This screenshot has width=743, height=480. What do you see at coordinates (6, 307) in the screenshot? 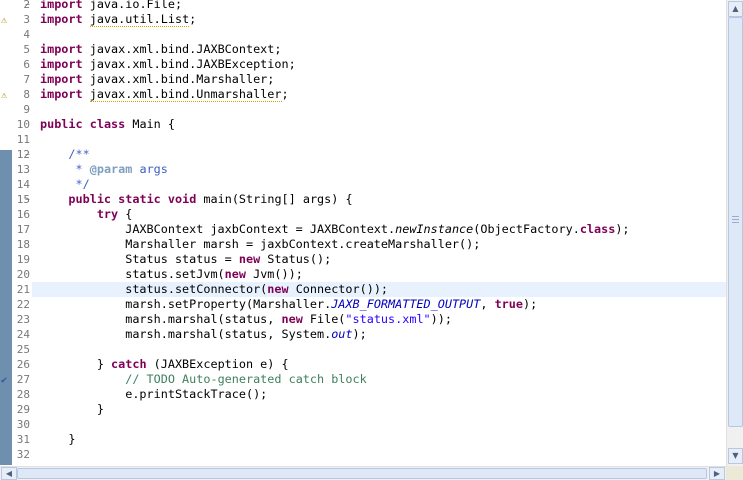
I see `ruler-range-indicator` at bounding box center [6, 307].